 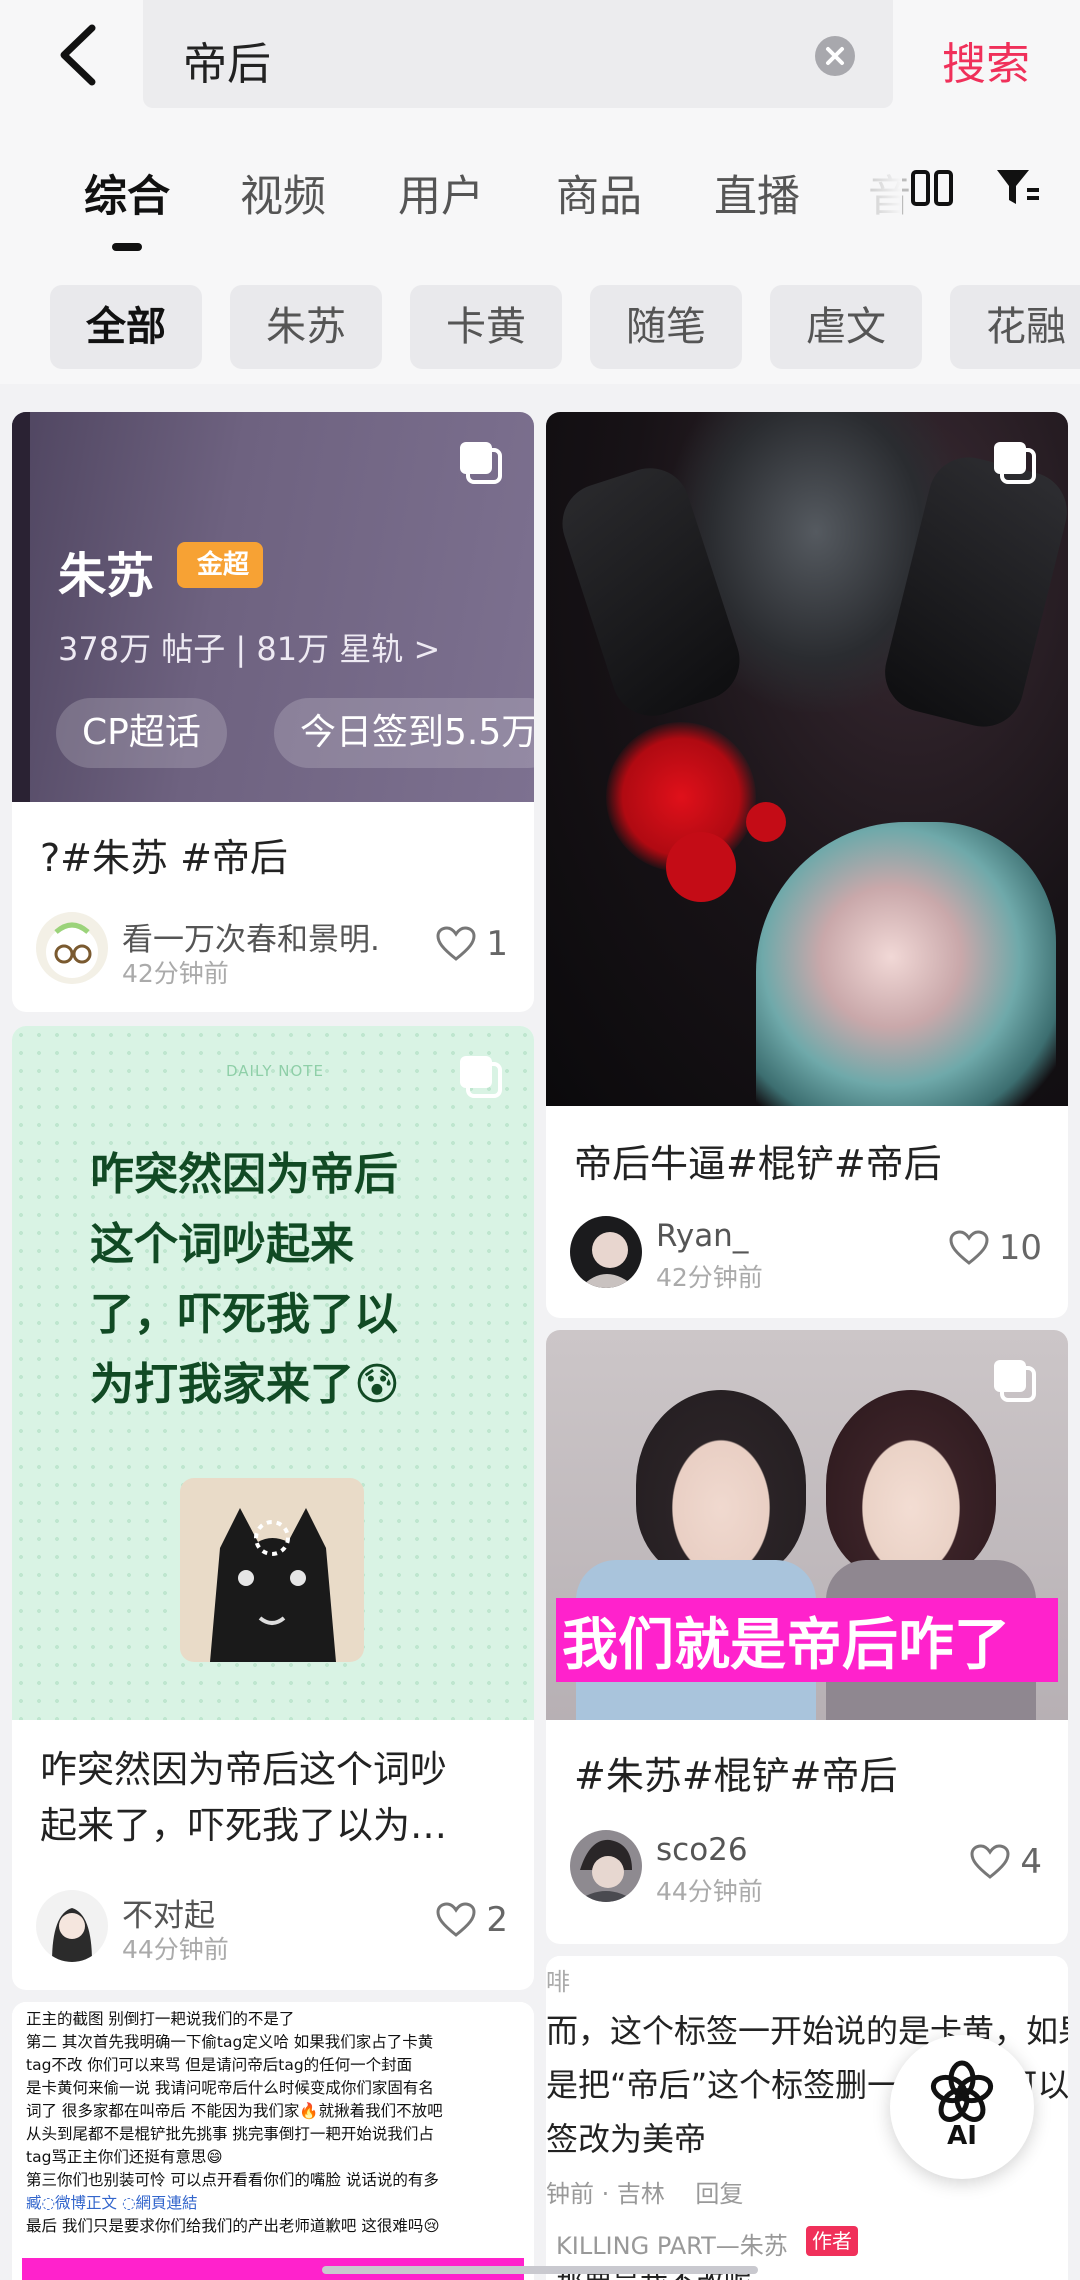 I want to click on cat-image, so click(x=272, y=1570).